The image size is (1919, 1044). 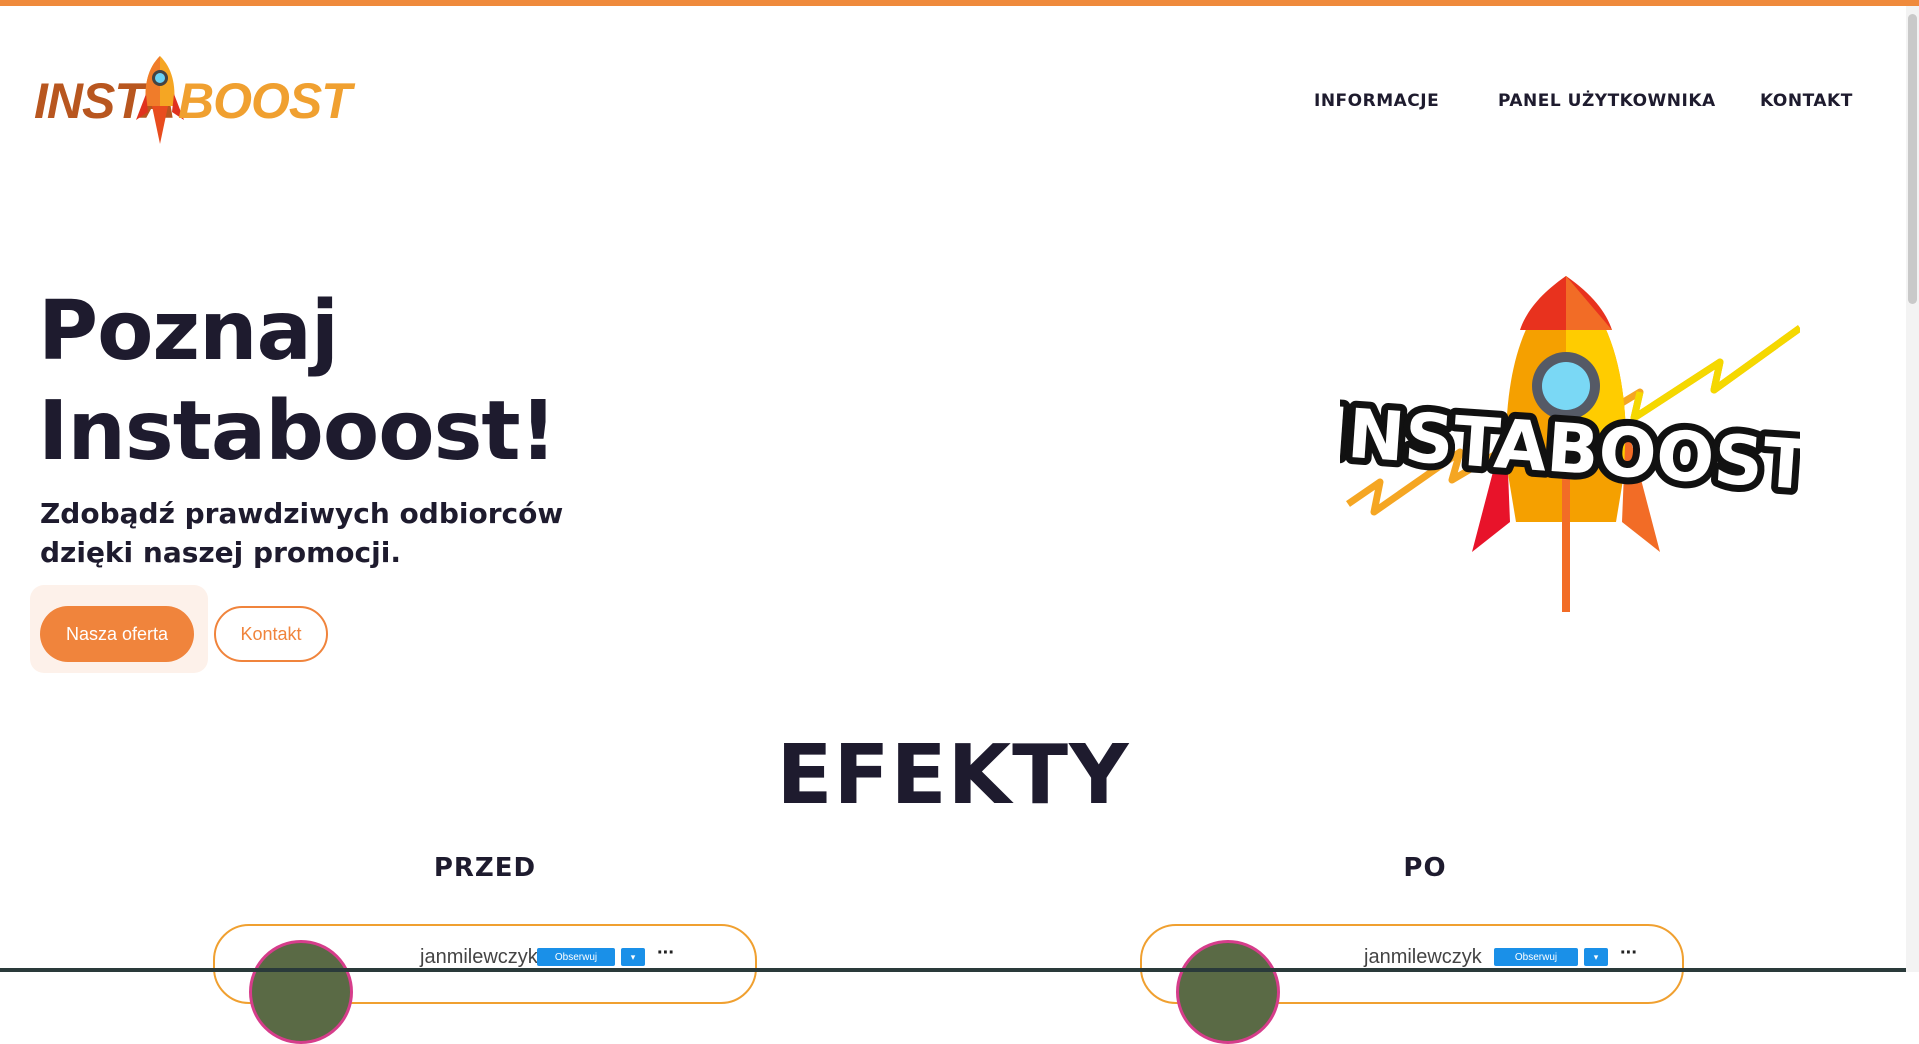 What do you see at coordinates (1607, 101) in the screenshot?
I see `nav-panel-uzytkownika: PANEL UŻYTKOWNIKA` at bounding box center [1607, 101].